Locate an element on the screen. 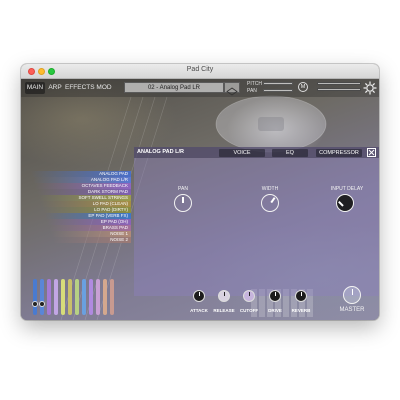 Image resolution: width=400 pixels, height=400 pixels. input-delay-knob-label: INPUT DELAY is located at coordinates (347, 189).